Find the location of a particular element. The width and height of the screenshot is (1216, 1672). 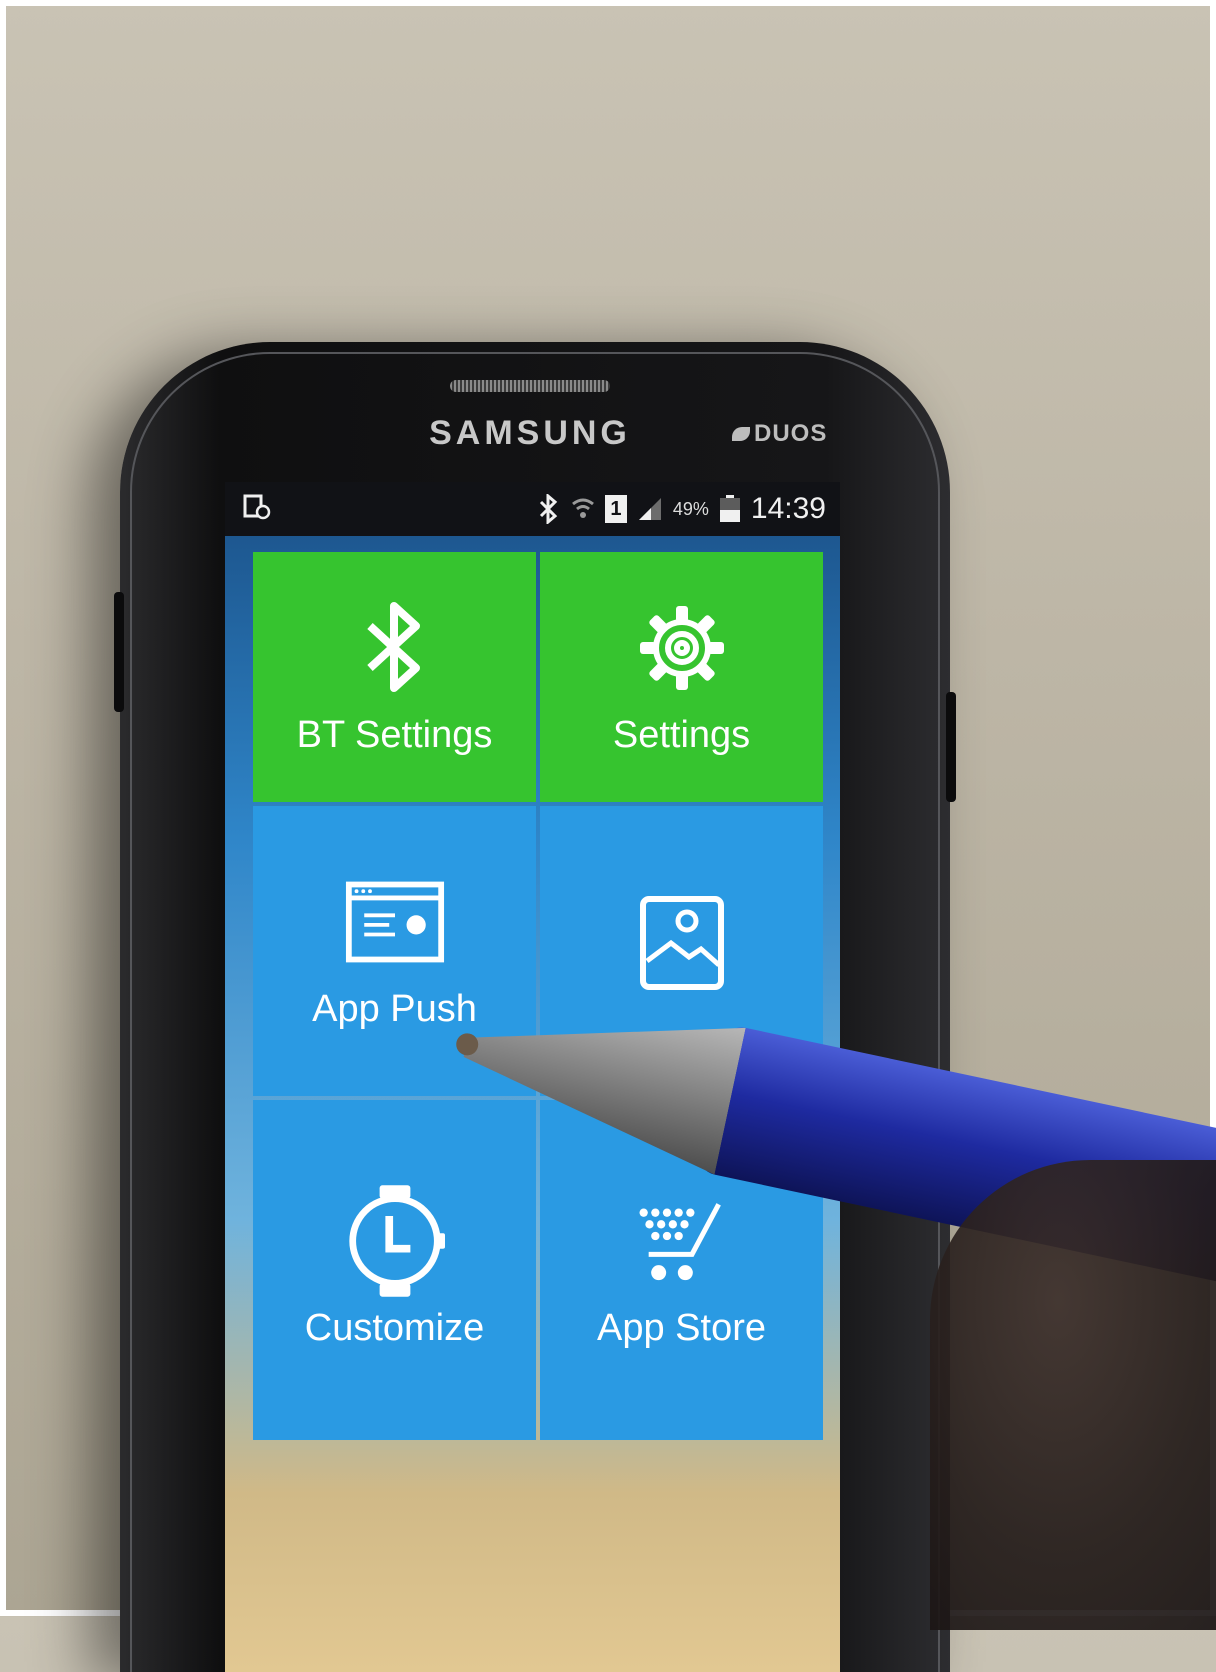

watch-icon is located at coordinates (395, 1240).